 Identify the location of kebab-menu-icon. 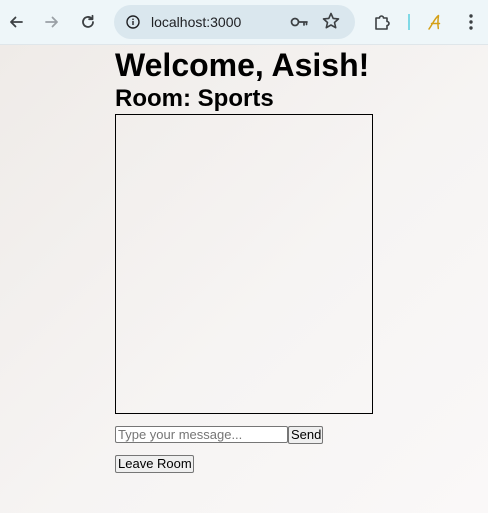
(471, 22).